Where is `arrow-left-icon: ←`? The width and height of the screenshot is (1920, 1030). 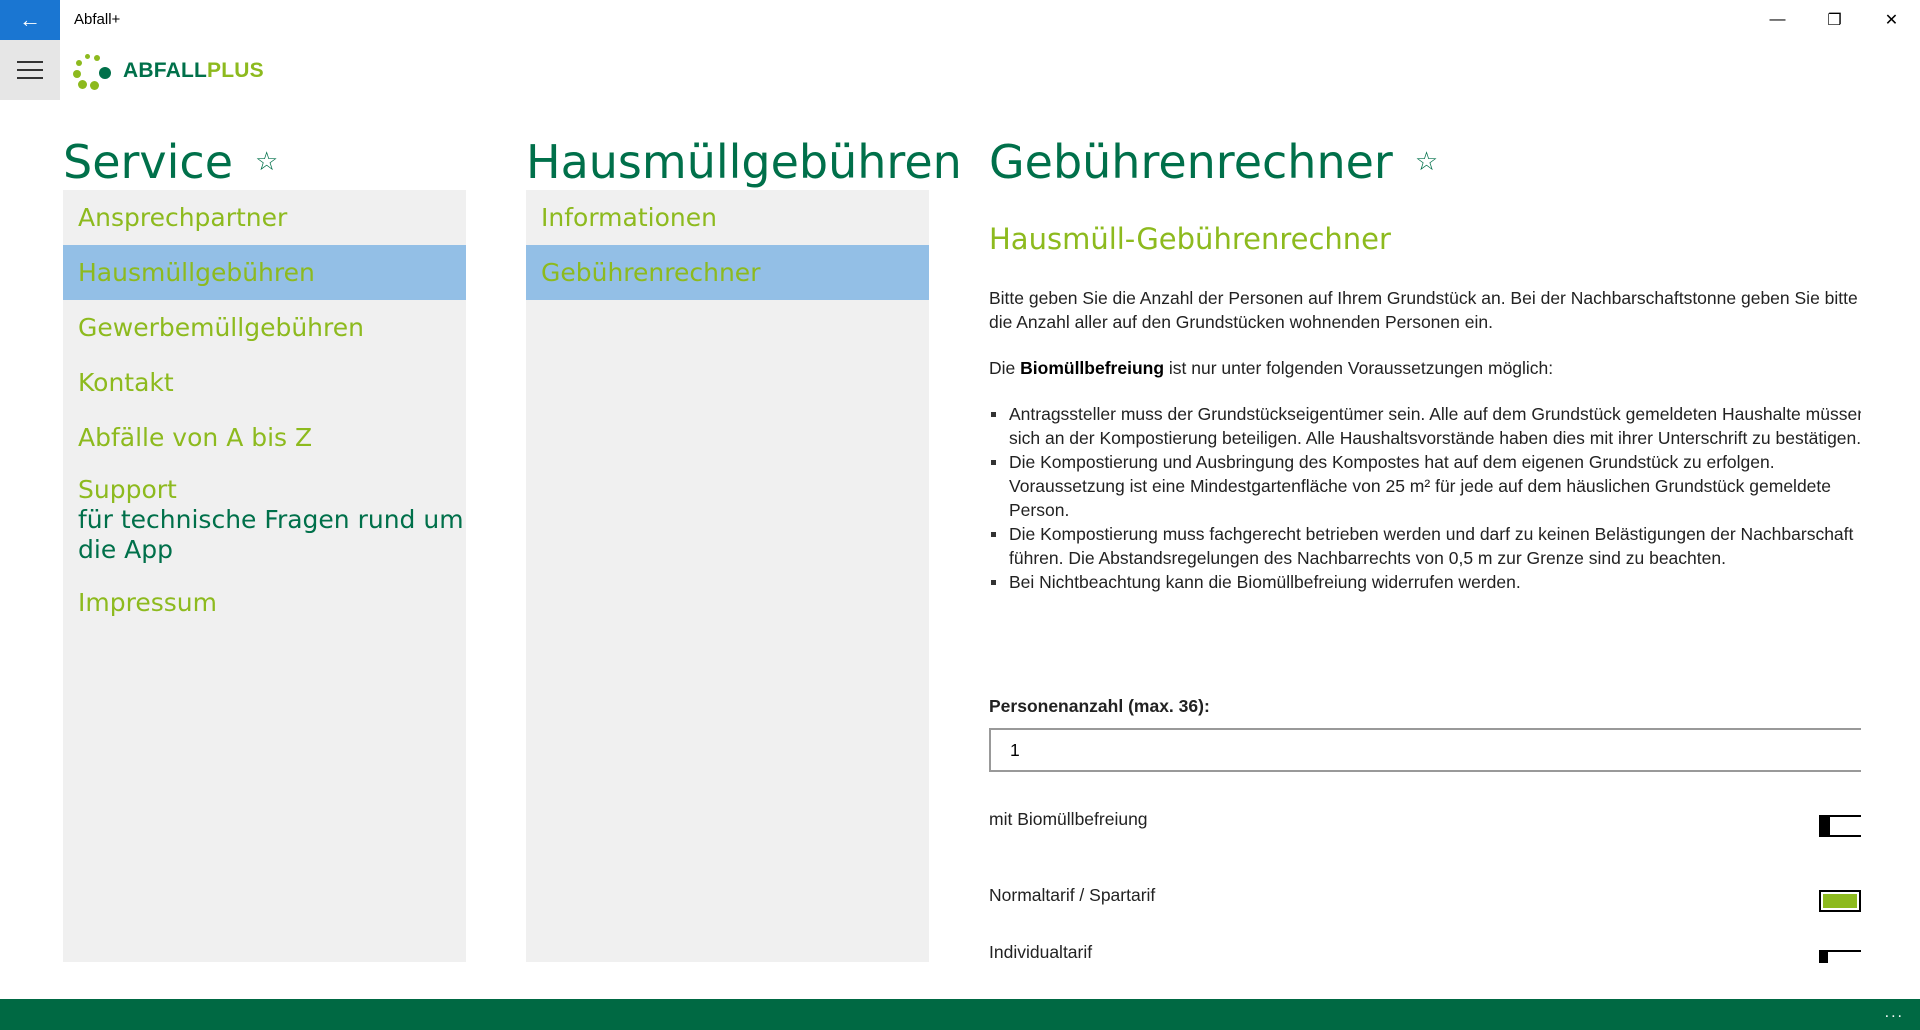 arrow-left-icon: ← is located at coordinates (30, 19).